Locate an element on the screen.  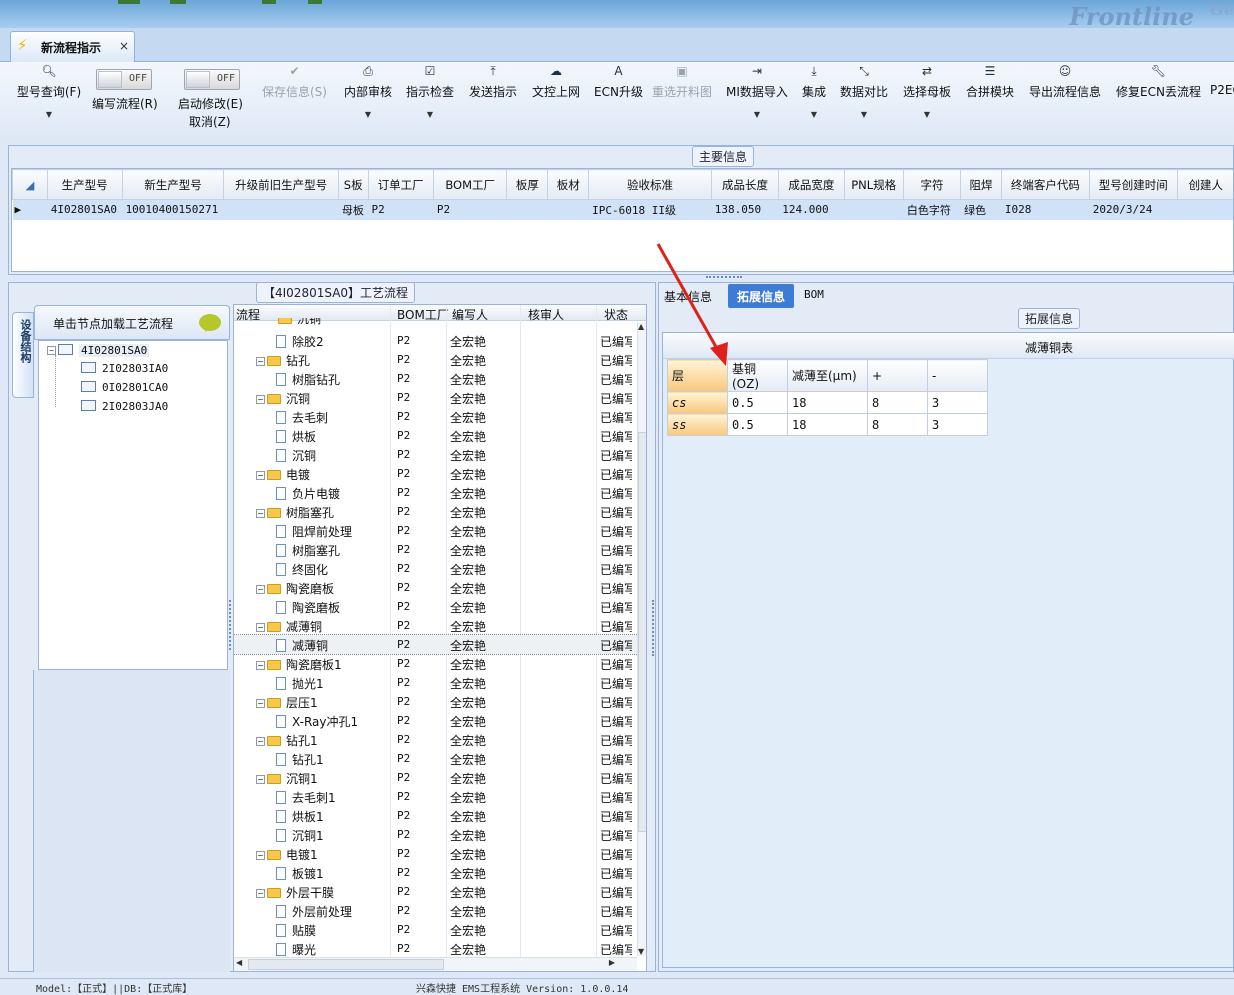
col-header: 板材 is located at coordinates (568, 184).